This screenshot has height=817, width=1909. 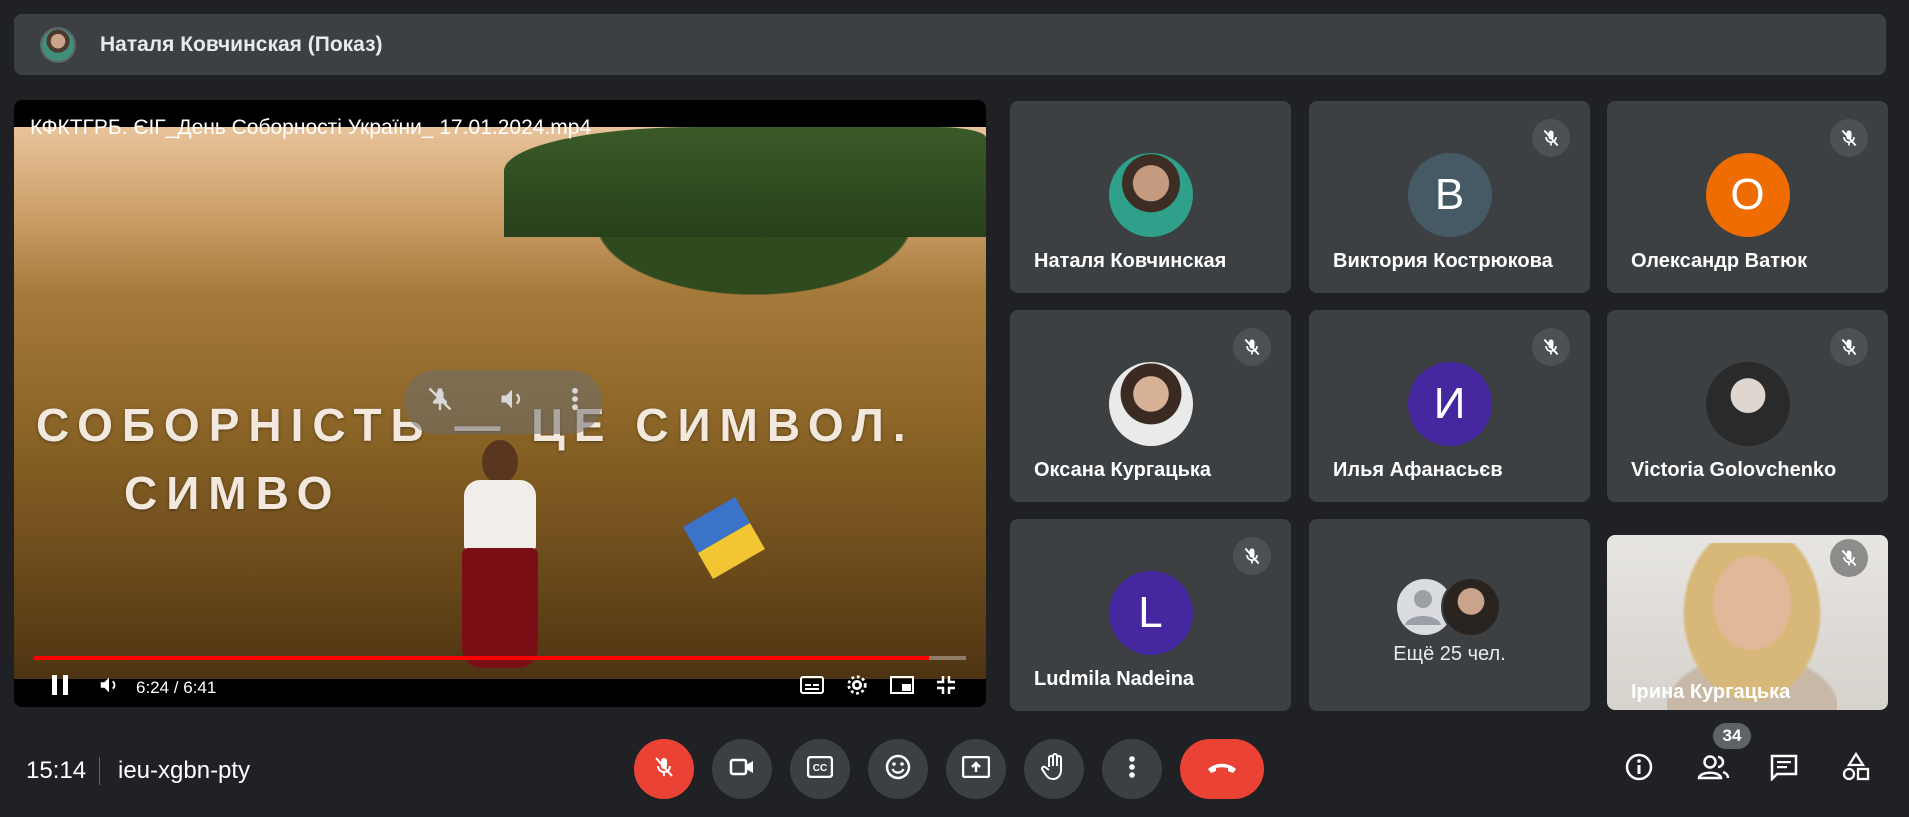 I want to click on leave-call-button, so click(x=1222, y=769).